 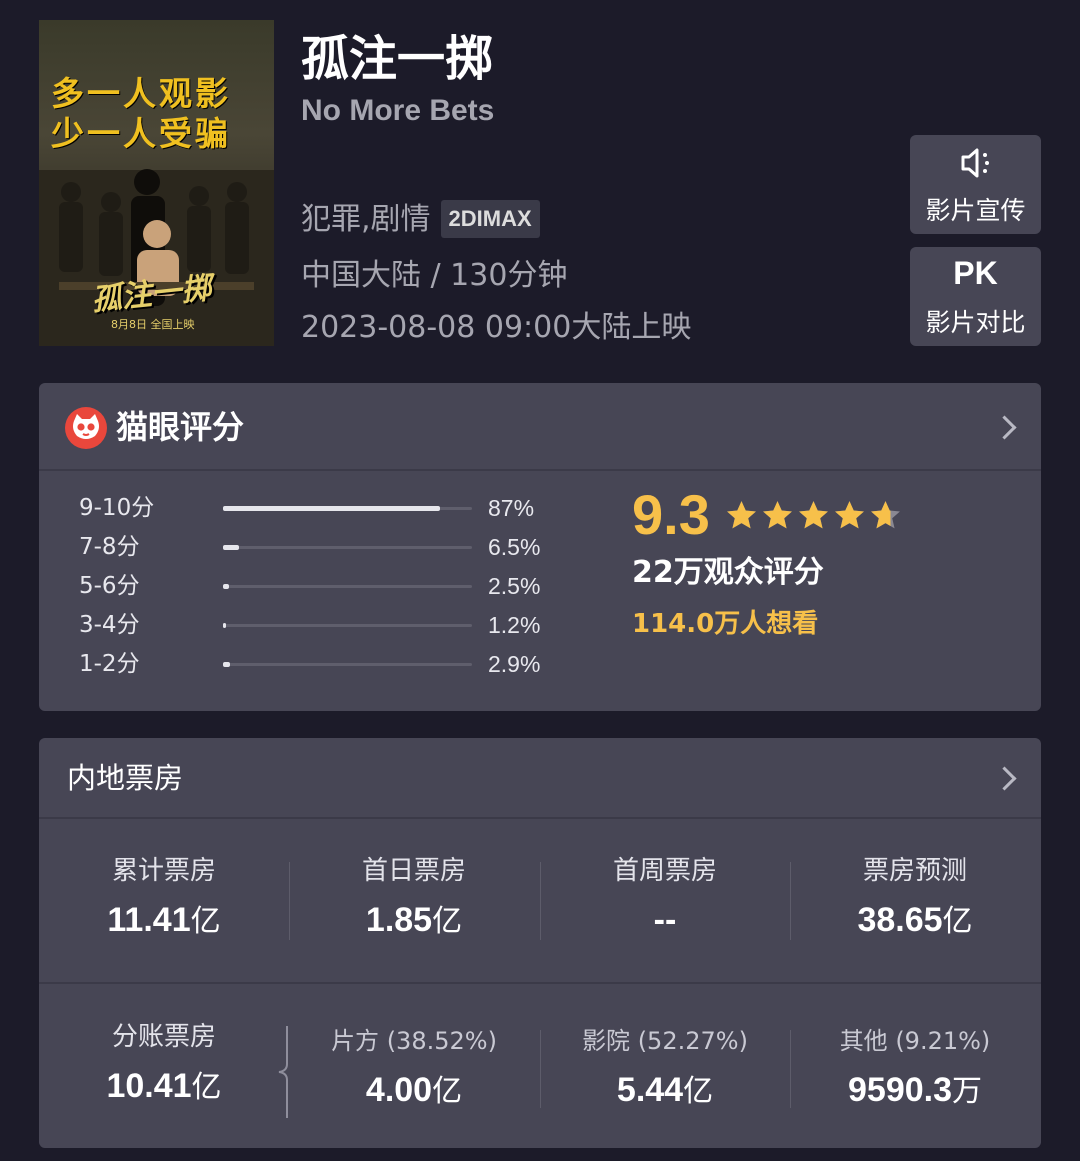 What do you see at coordinates (975, 273) in the screenshot?
I see `pk-icon: PK` at bounding box center [975, 273].